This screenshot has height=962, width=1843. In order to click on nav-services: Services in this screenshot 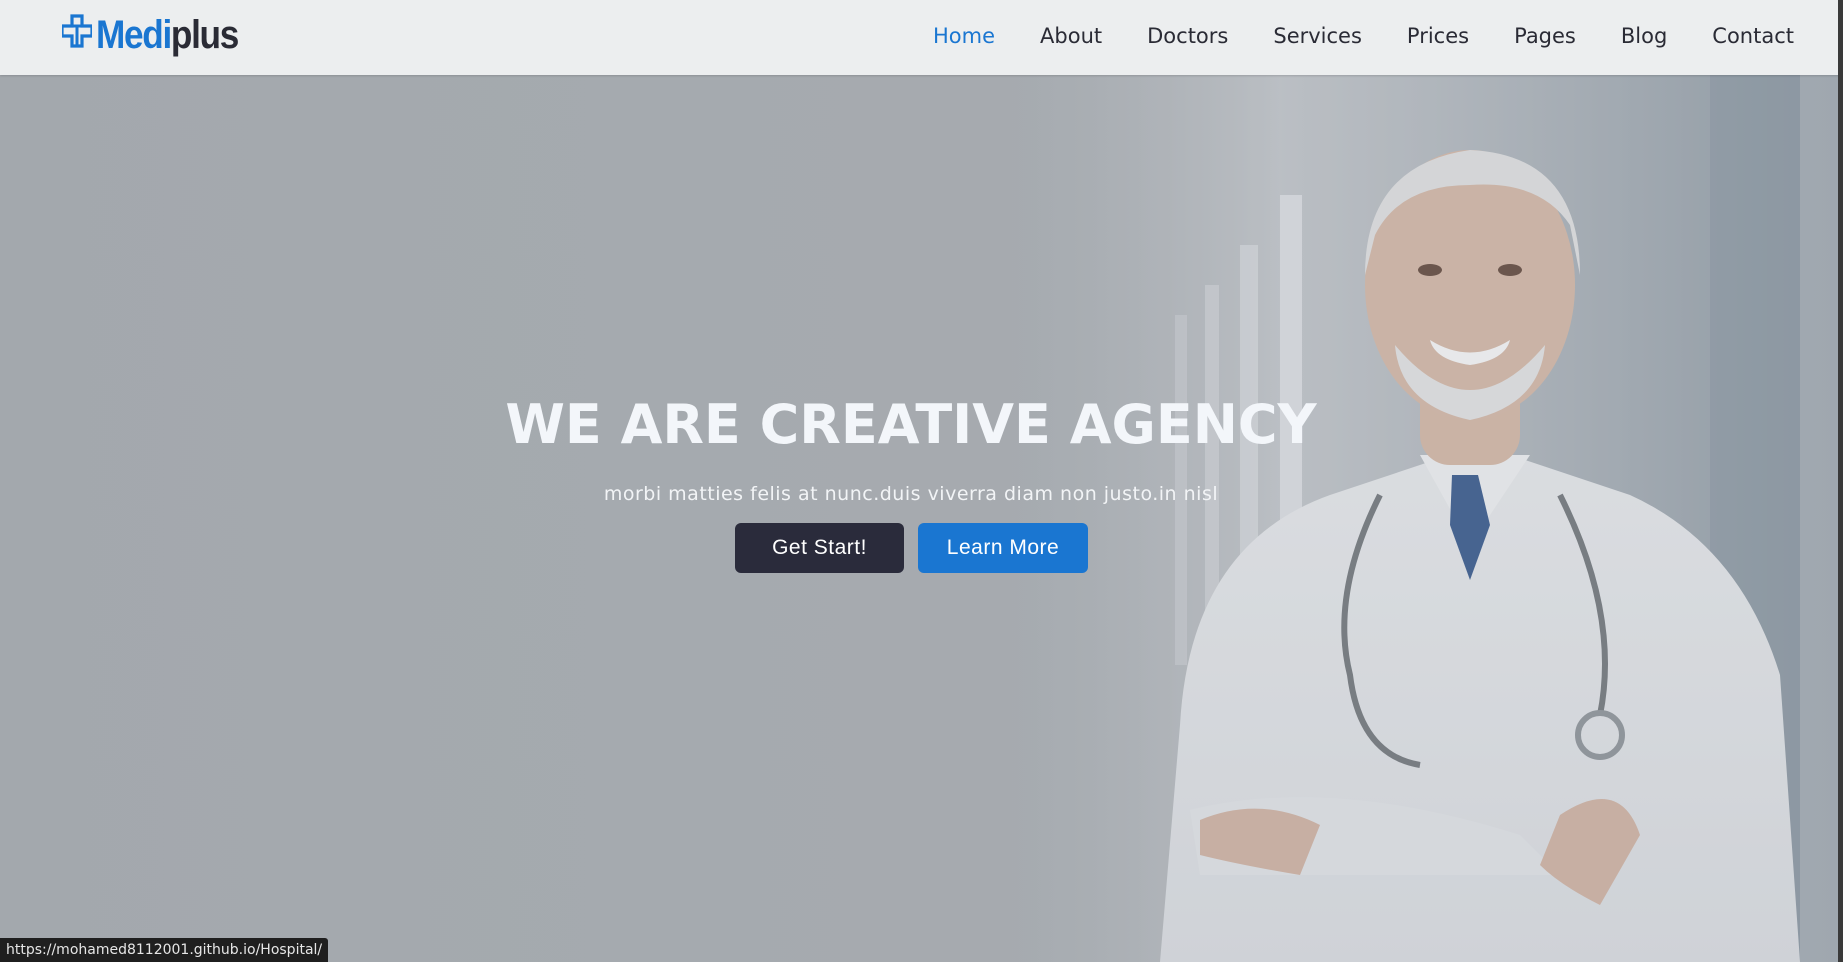, I will do `click(1317, 36)`.